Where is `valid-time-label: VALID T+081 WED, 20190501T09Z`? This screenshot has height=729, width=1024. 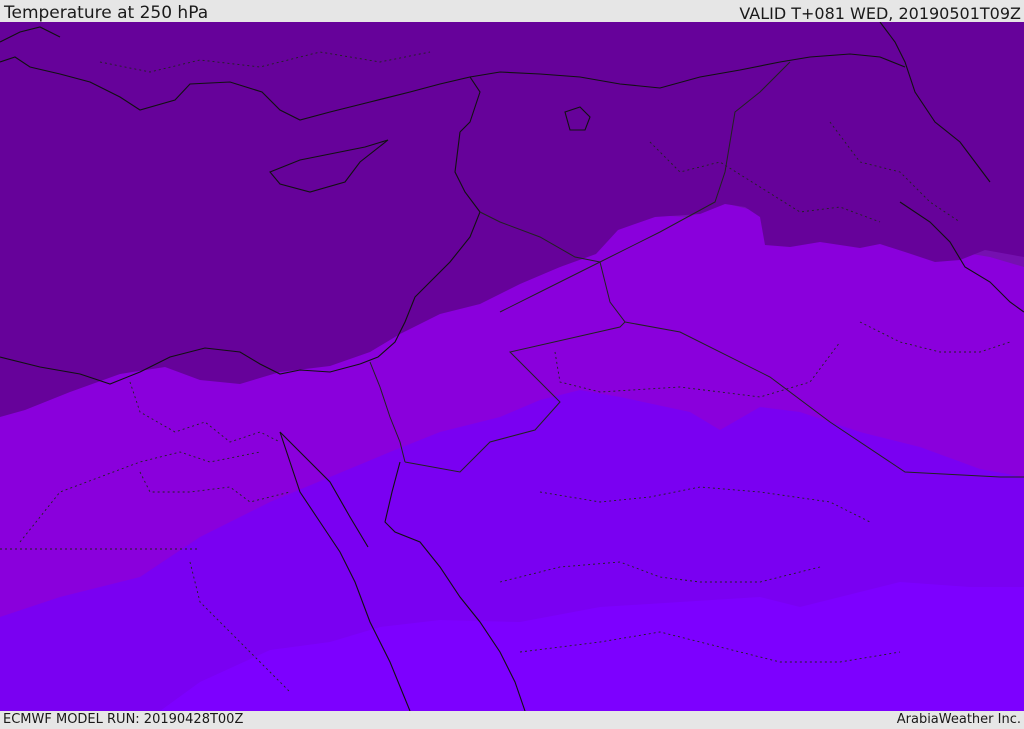 valid-time-label: VALID T+081 WED, 20190501T09Z is located at coordinates (880, 13).